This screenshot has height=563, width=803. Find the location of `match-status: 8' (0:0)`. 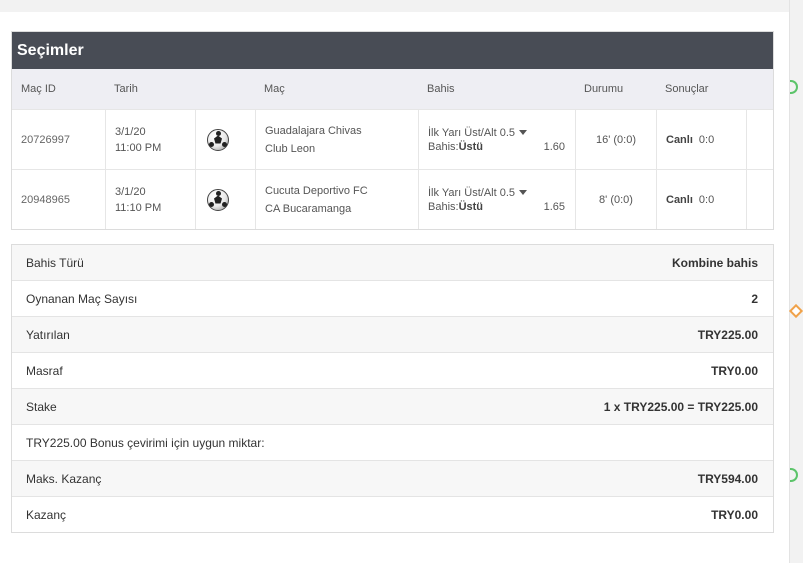

match-status: 8' (0:0) is located at coordinates (615, 199).